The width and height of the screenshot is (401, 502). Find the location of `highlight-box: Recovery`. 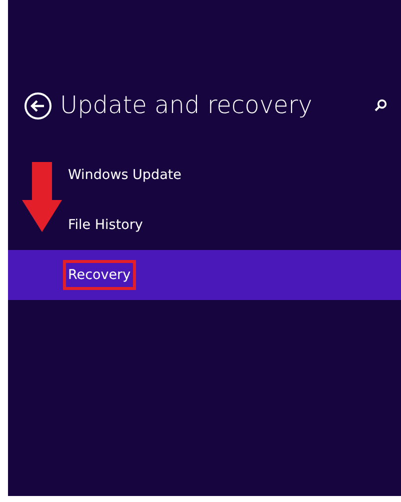

highlight-box: Recovery is located at coordinates (99, 275).